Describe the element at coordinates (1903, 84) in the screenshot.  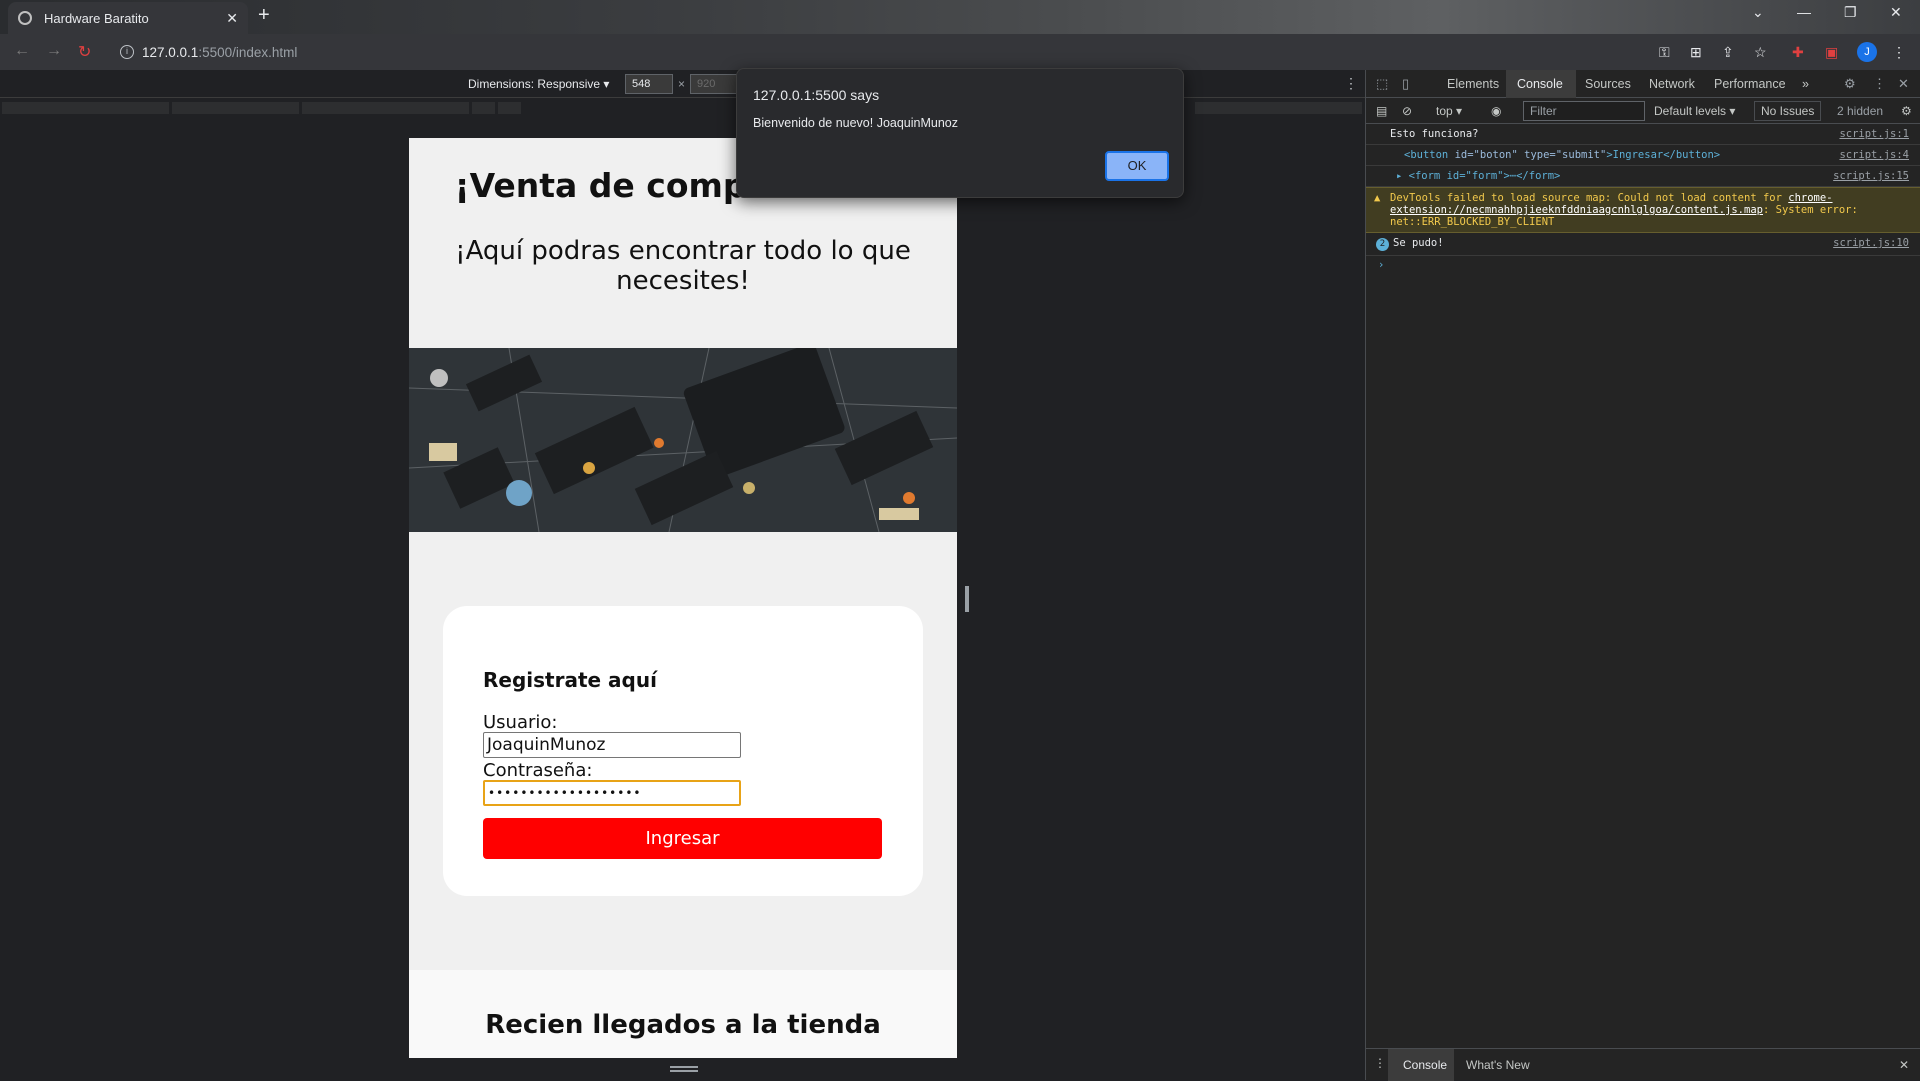
I see `close-devtools-icon: ✕` at that location.